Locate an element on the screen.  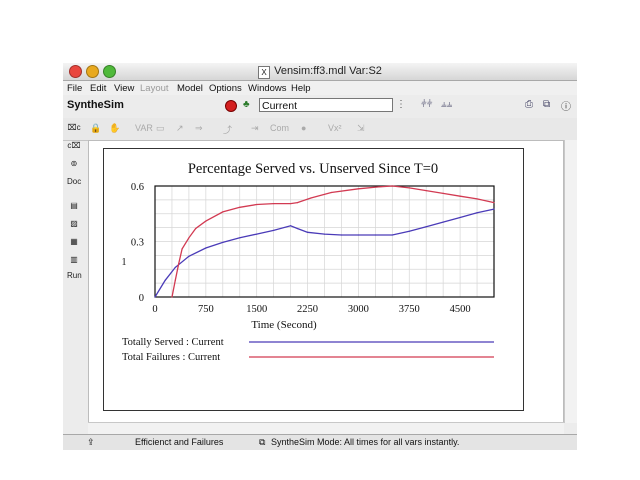
box-variable-tool-icon: ▭ is located at coordinates (160, 128).